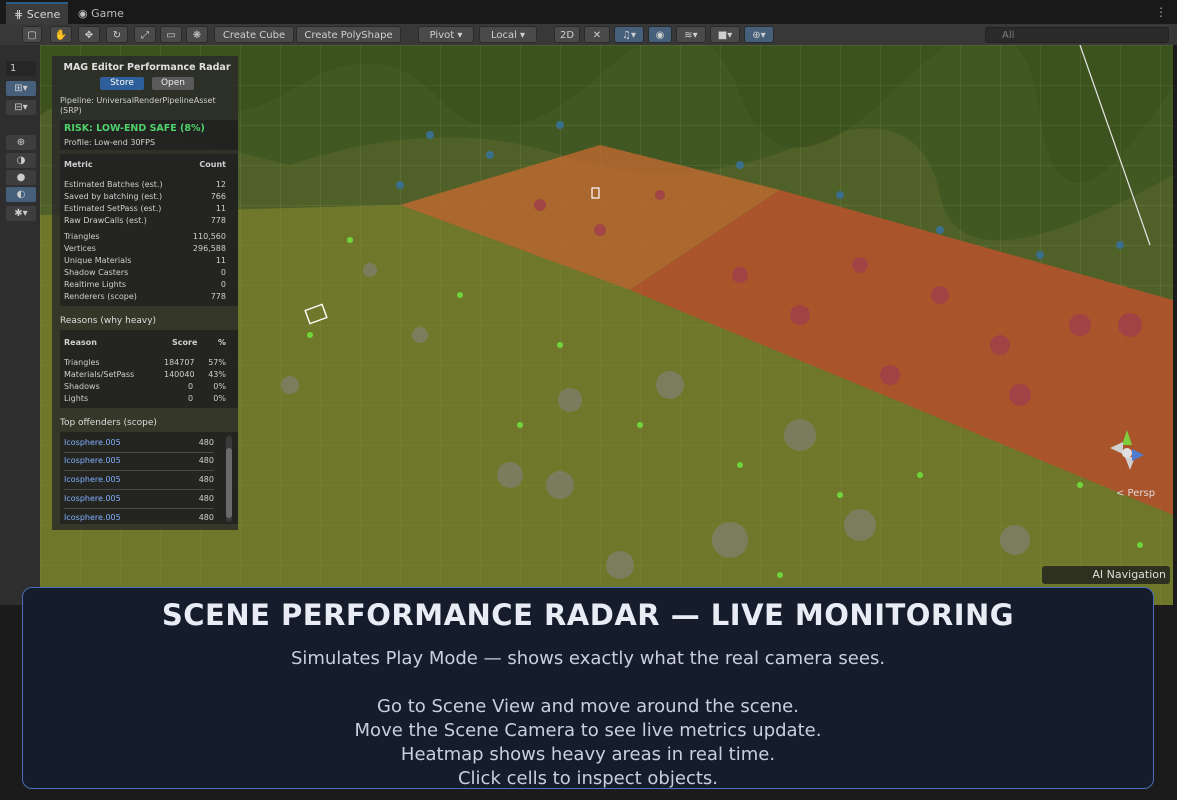 The width and height of the screenshot is (1177, 800). I want to click on cube-icon: ▢, so click(32, 34).